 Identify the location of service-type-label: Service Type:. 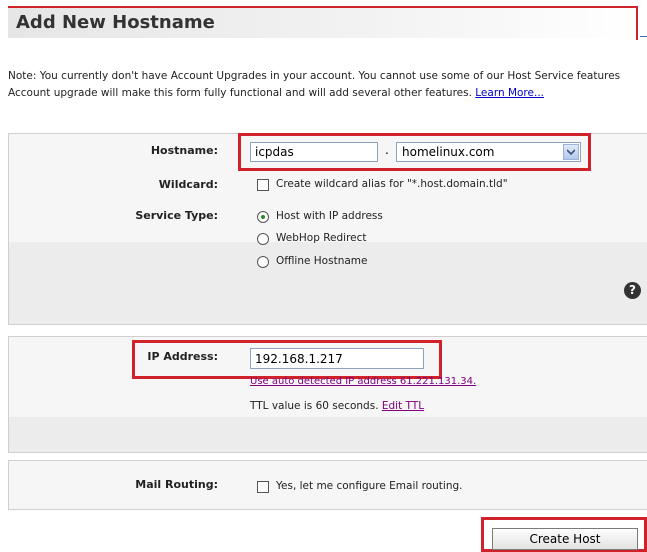
(176, 215).